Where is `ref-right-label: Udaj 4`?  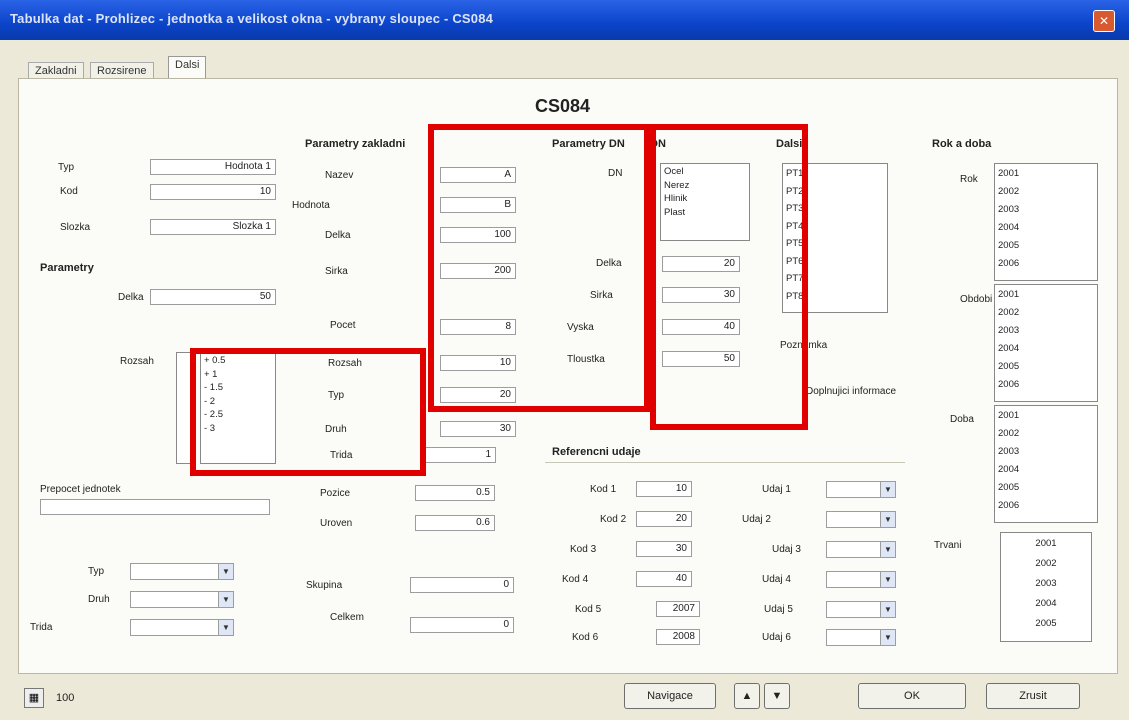 ref-right-label: Udaj 4 is located at coordinates (776, 579).